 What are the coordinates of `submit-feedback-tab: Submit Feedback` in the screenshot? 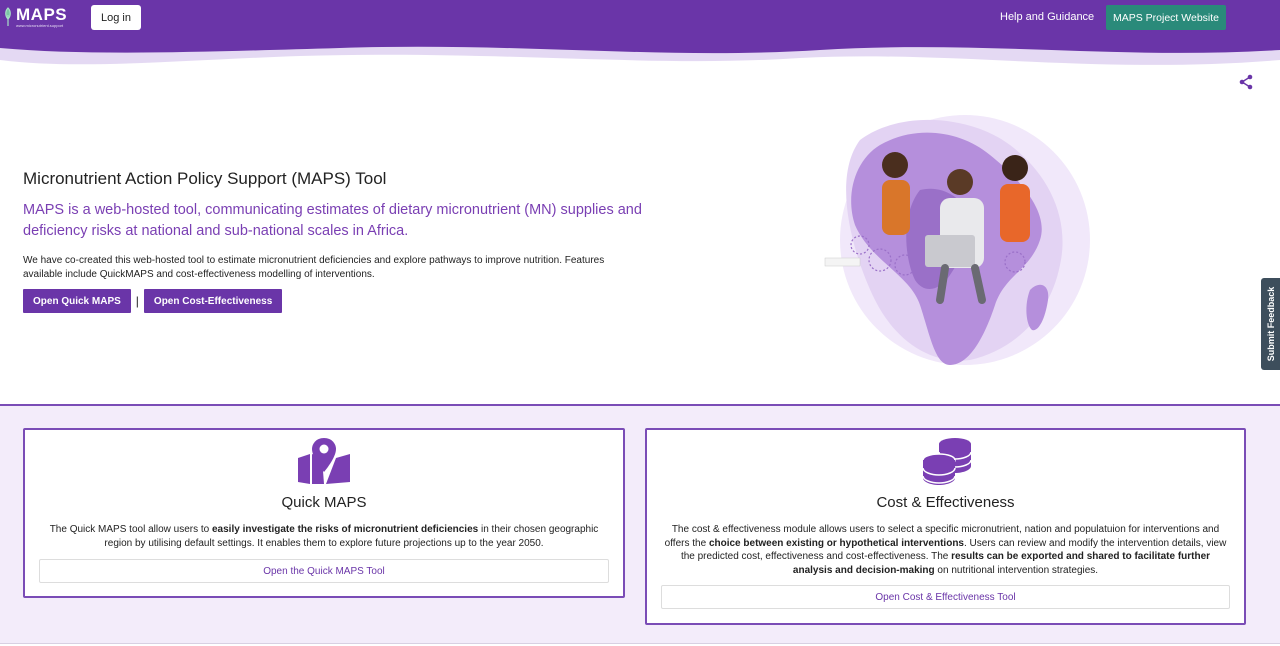 It's located at (1270, 324).